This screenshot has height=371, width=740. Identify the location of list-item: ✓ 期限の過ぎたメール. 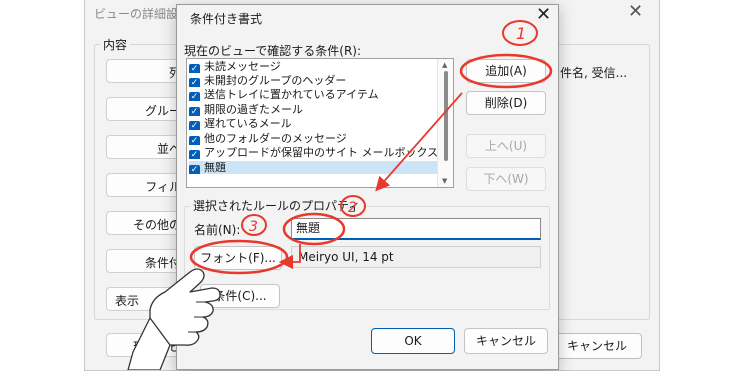
(314, 109).